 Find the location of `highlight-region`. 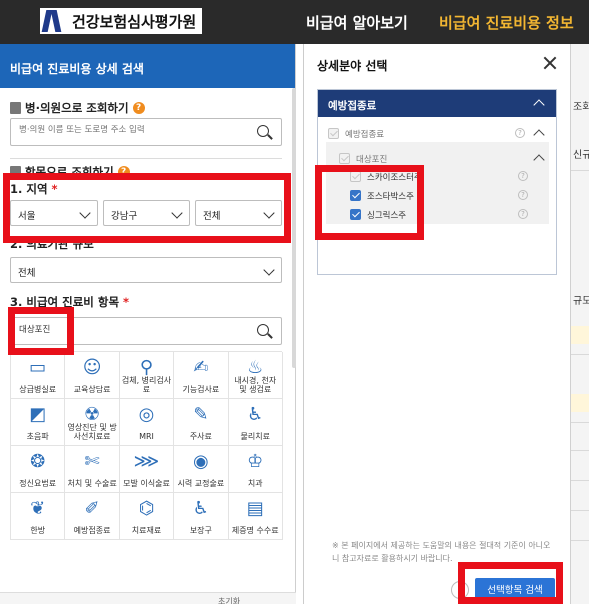

highlight-region is located at coordinates (147, 208).